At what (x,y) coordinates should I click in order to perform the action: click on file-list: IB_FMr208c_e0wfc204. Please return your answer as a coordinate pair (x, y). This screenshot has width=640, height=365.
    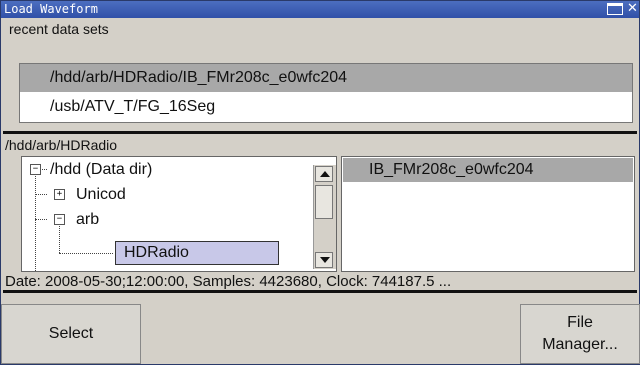
    Looking at the image, I should click on (488, 214).